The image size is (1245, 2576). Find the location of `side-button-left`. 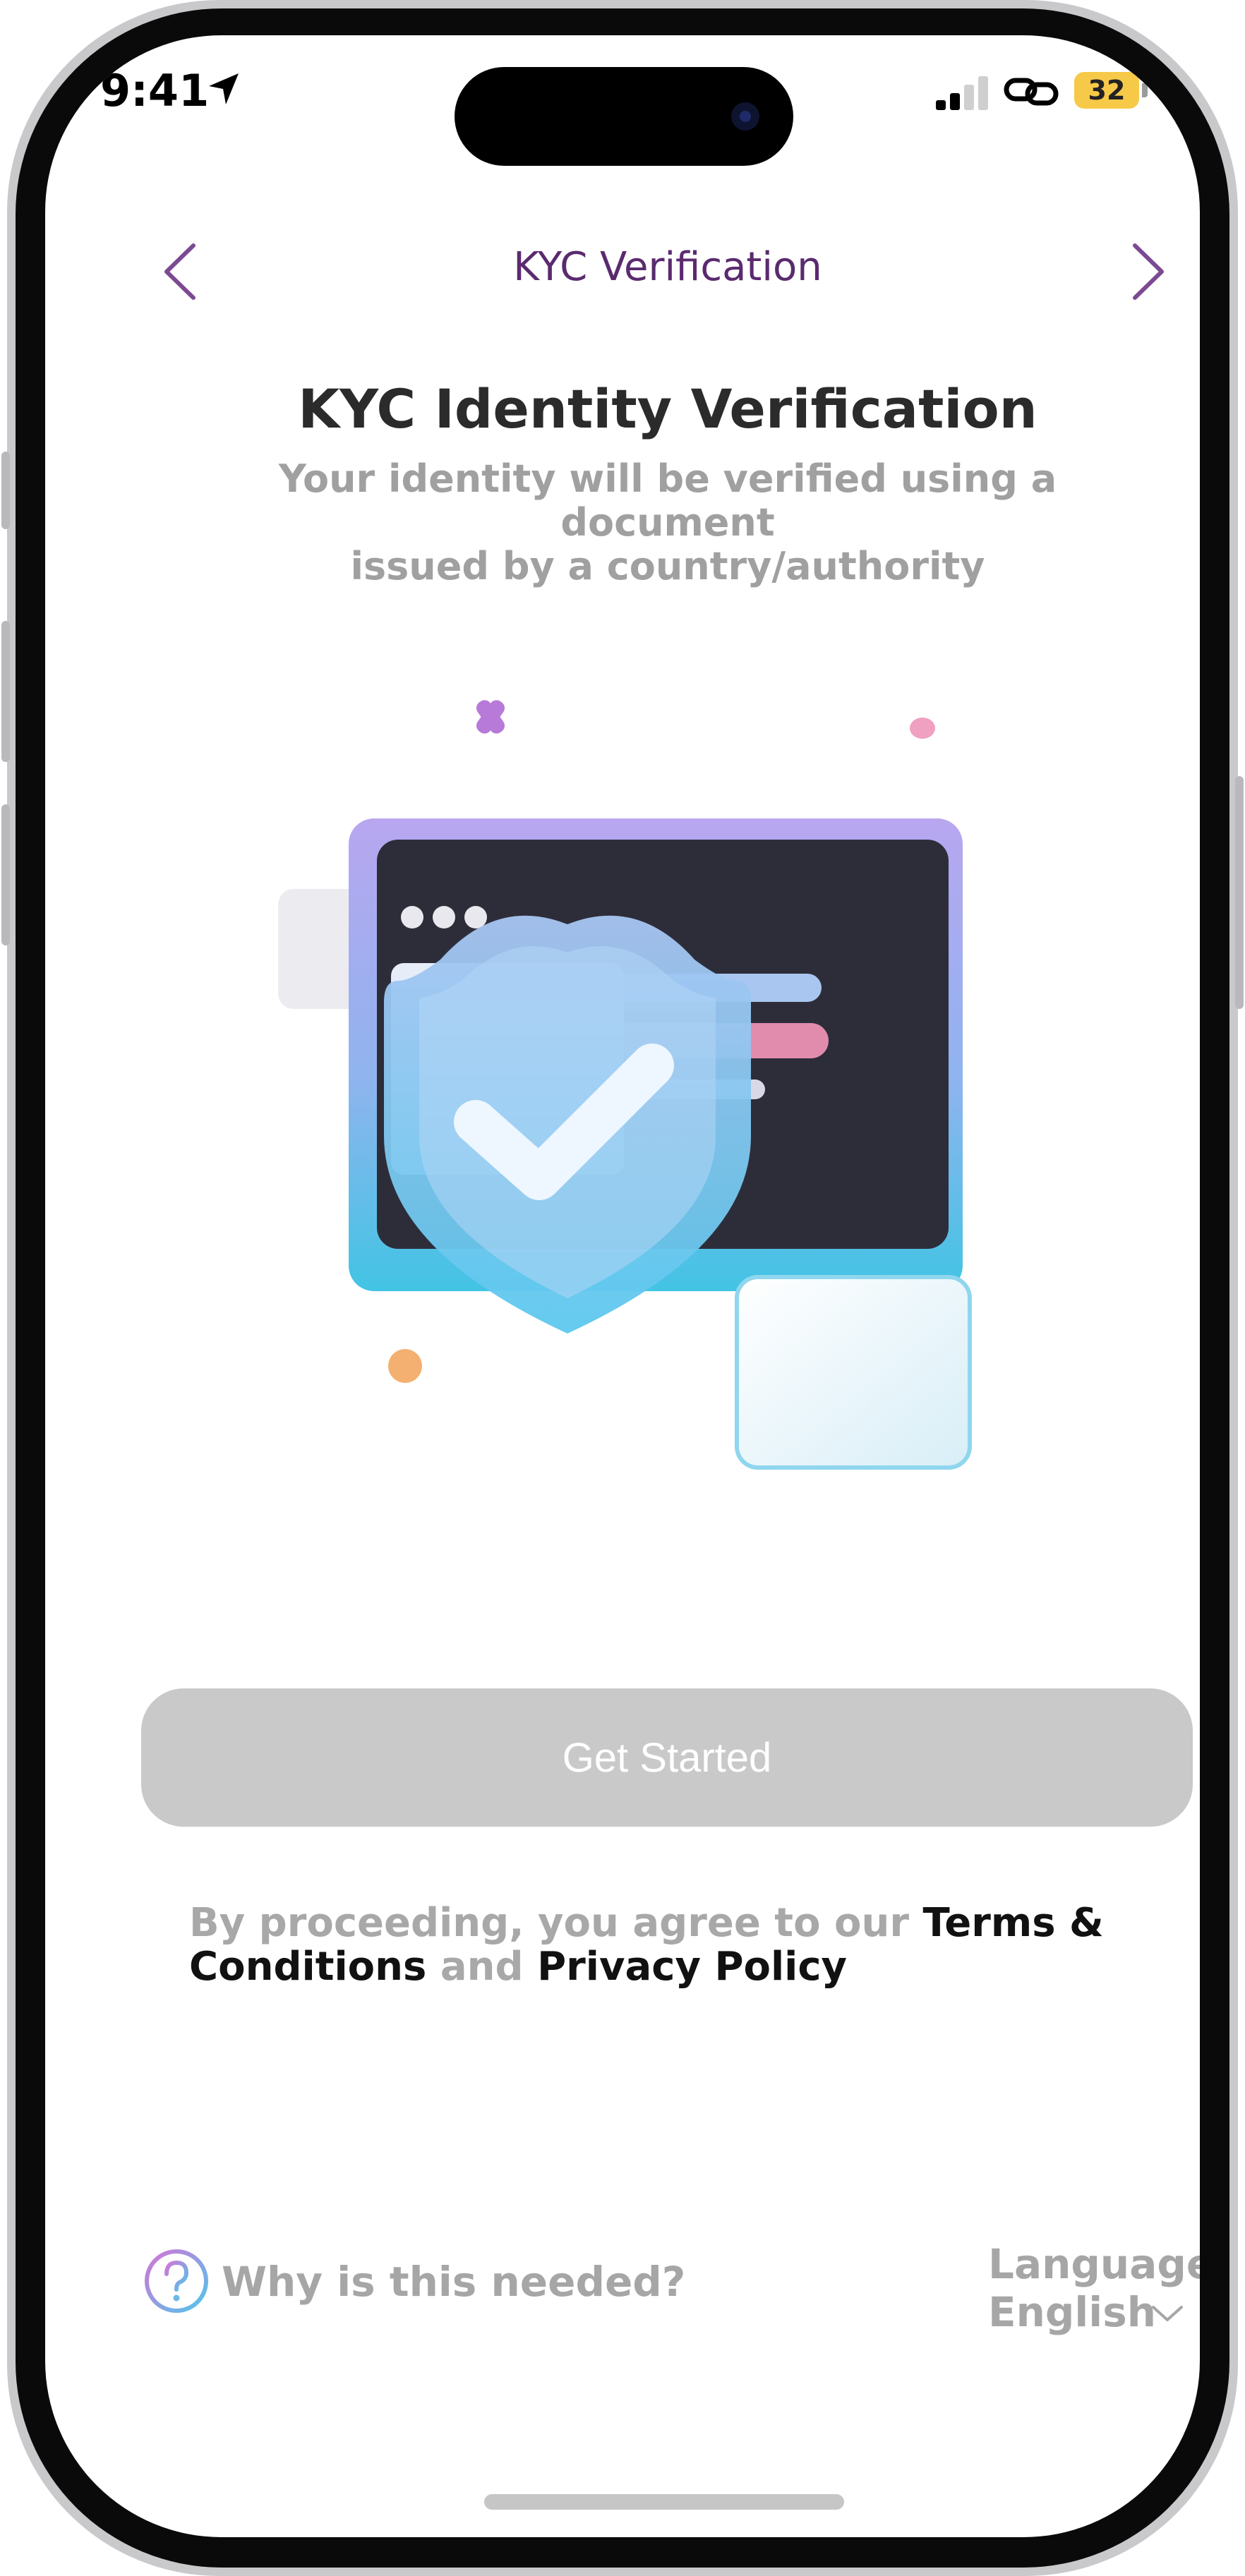

side-button-left is located at coordinates (5, 490).